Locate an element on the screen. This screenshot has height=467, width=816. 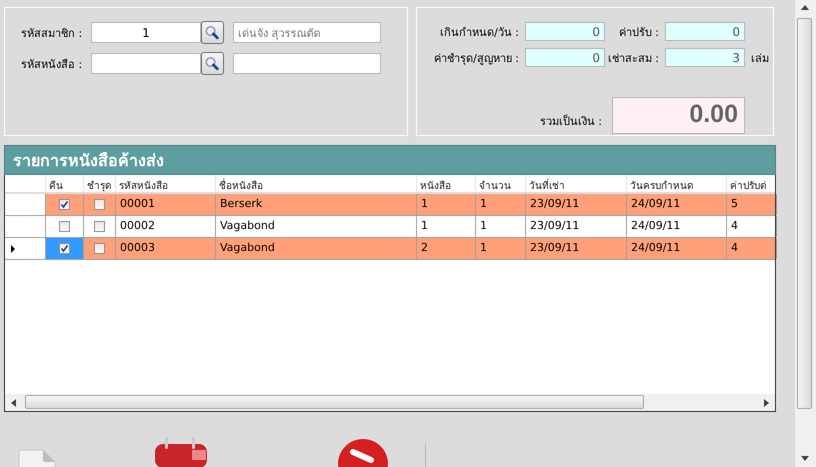
total-label: รวมเป็นเงิน : is located at coordinates (571, 121).